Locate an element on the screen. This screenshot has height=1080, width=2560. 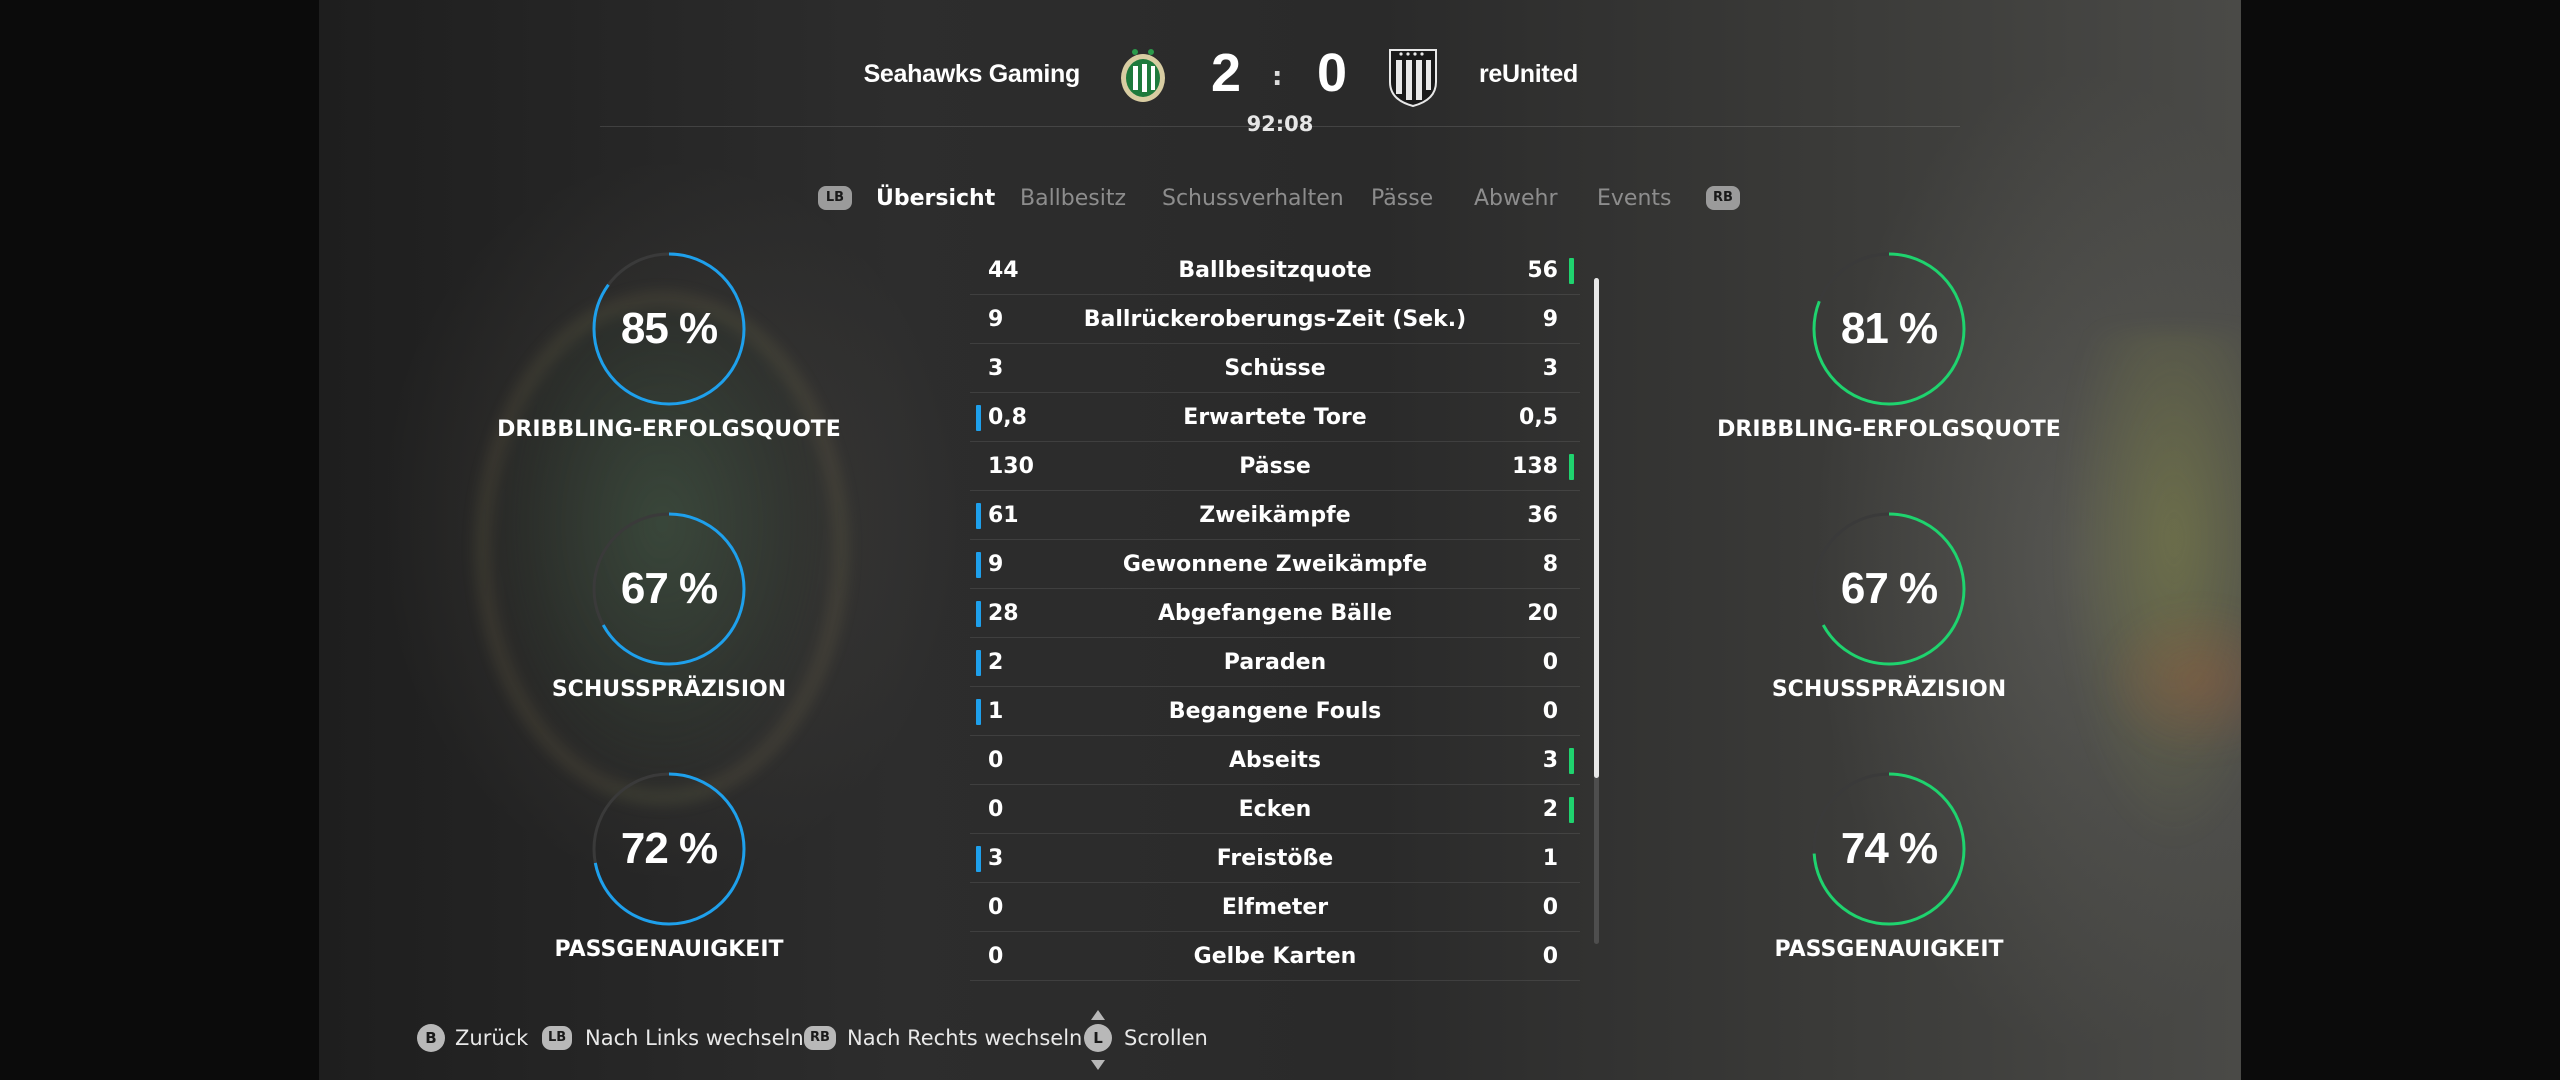
home-crest-icon is located at coordinates (1143, 77).